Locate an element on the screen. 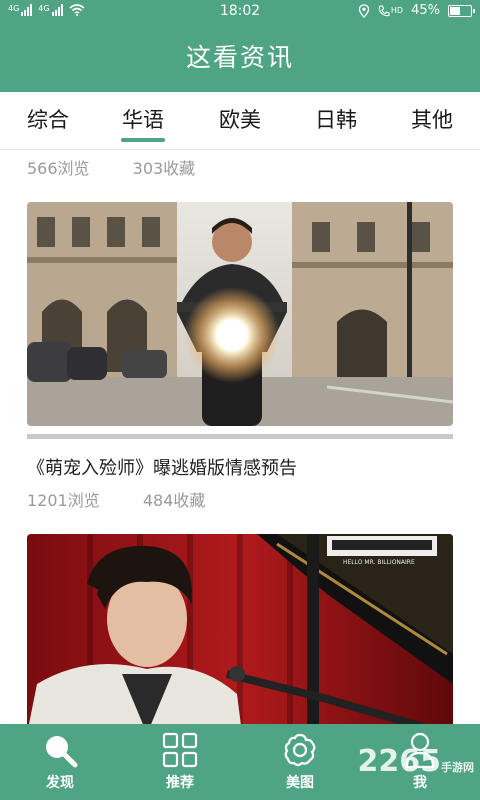  battery-percent: 45% is located at coordinates (425, 10).